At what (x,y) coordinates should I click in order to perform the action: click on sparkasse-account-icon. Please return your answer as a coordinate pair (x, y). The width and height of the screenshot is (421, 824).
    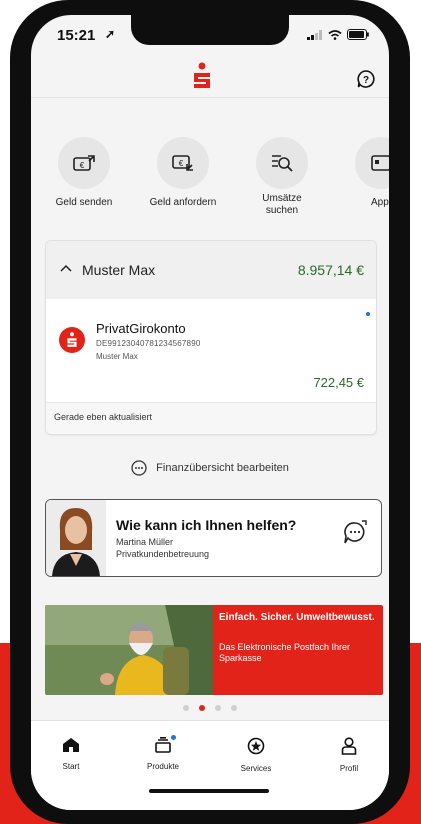
    Looking at the image, I should click on (72, 340).